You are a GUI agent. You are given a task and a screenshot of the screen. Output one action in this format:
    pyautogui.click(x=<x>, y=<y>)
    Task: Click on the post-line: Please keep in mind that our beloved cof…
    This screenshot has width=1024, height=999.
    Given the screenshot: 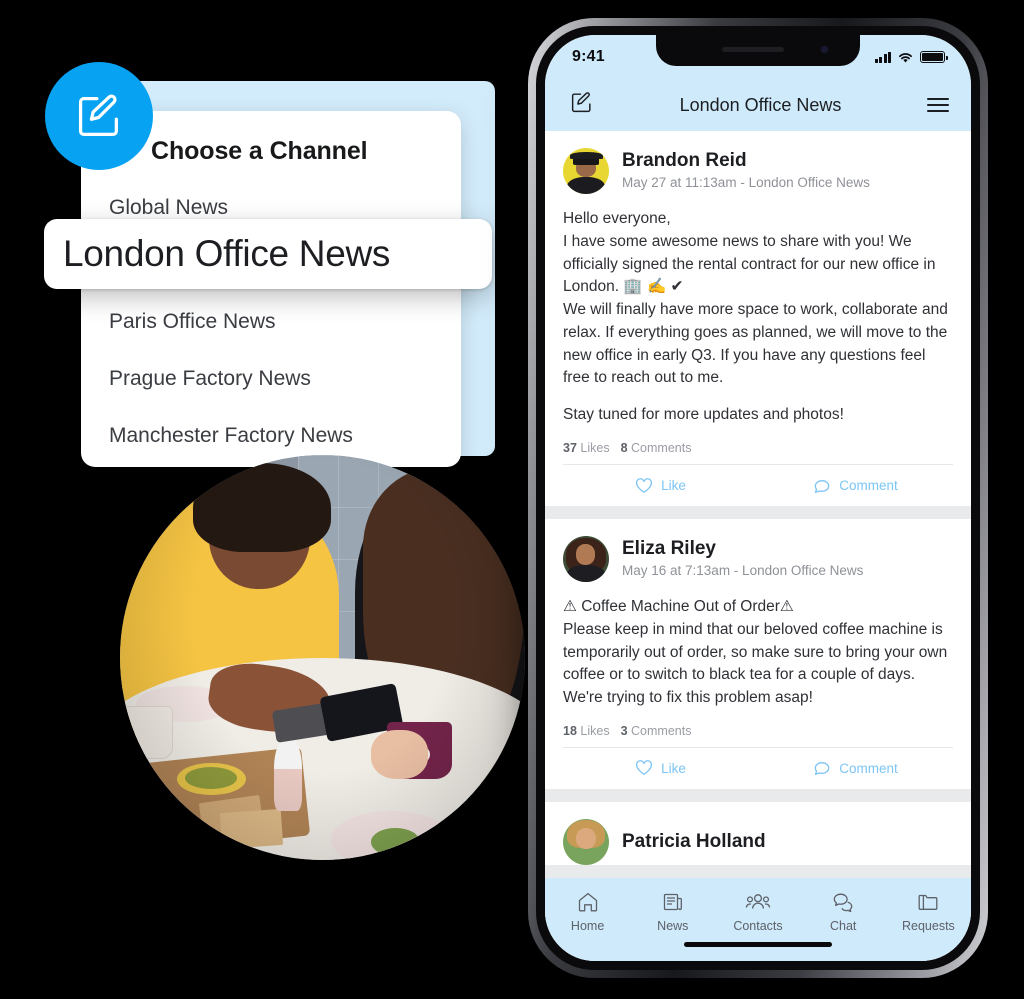 What is the action you would take?
    pyautogui.click(x=755, y=663)
    